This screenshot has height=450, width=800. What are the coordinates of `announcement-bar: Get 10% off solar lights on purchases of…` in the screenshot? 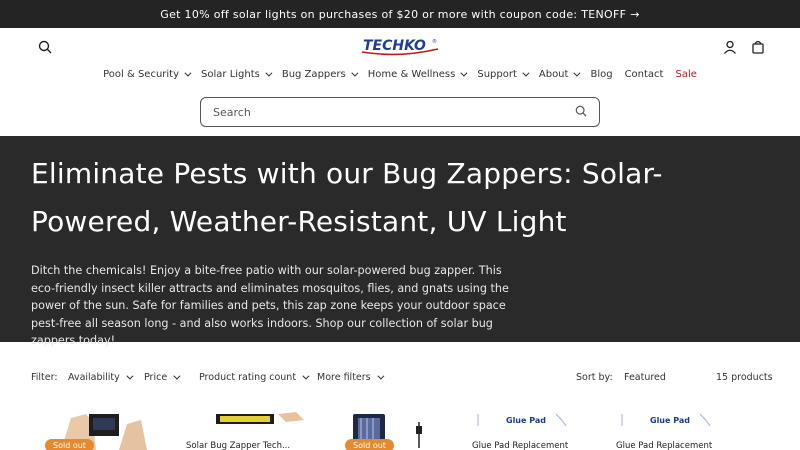 It's located at (400, 14).